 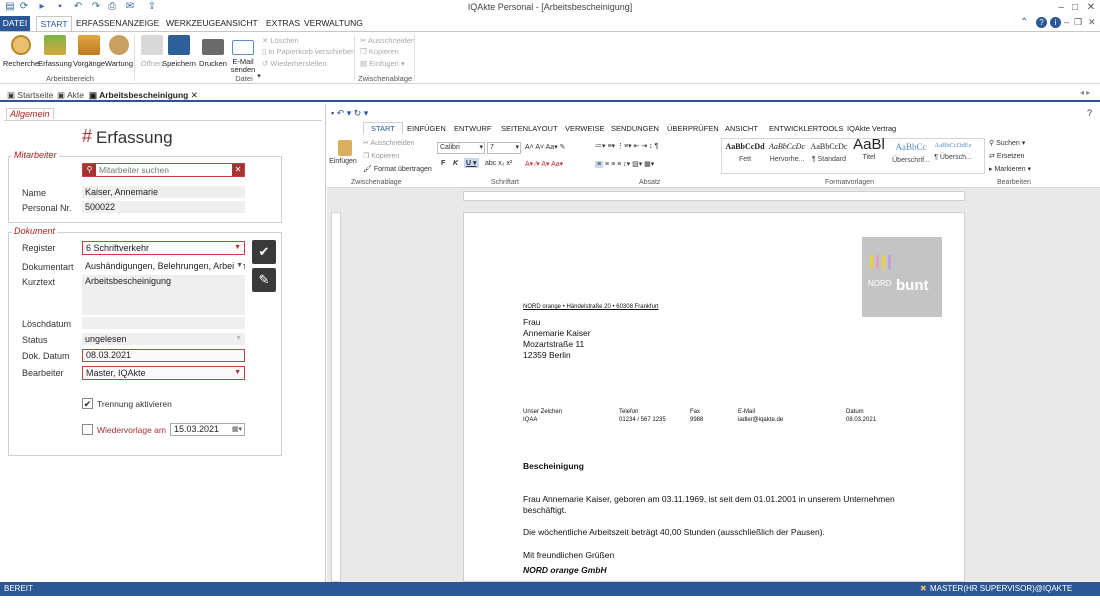 I want to click on kopieren-button: ❐ Kopieren, so click(x=379, y=51).